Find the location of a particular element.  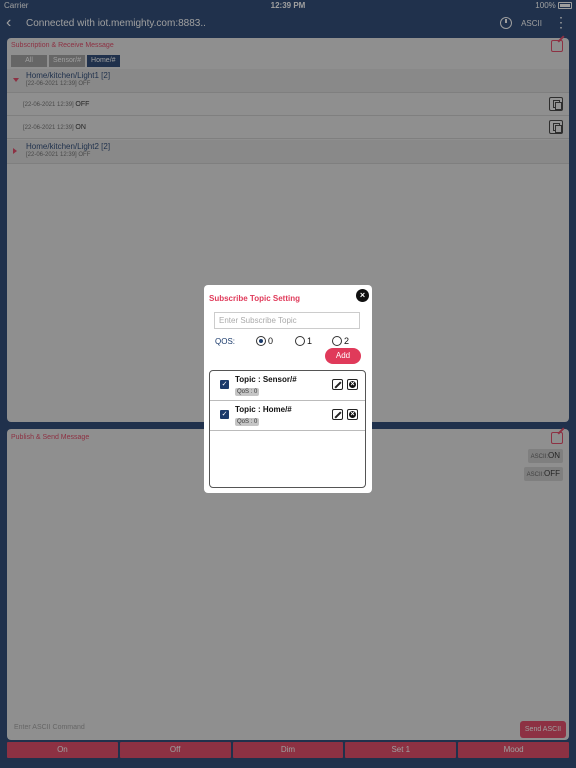

subscribe-topic-input: Enter Subscribe Topic is located at coordinates (287, 320).